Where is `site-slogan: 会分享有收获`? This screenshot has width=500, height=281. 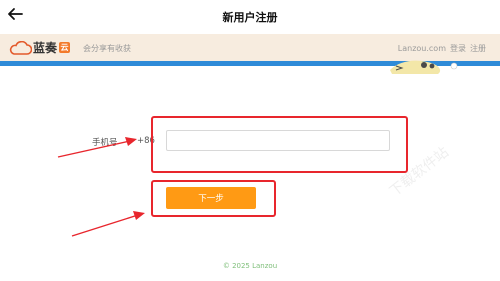
site-slogan: 会分享有收获 is located at coordinates (107, 48).